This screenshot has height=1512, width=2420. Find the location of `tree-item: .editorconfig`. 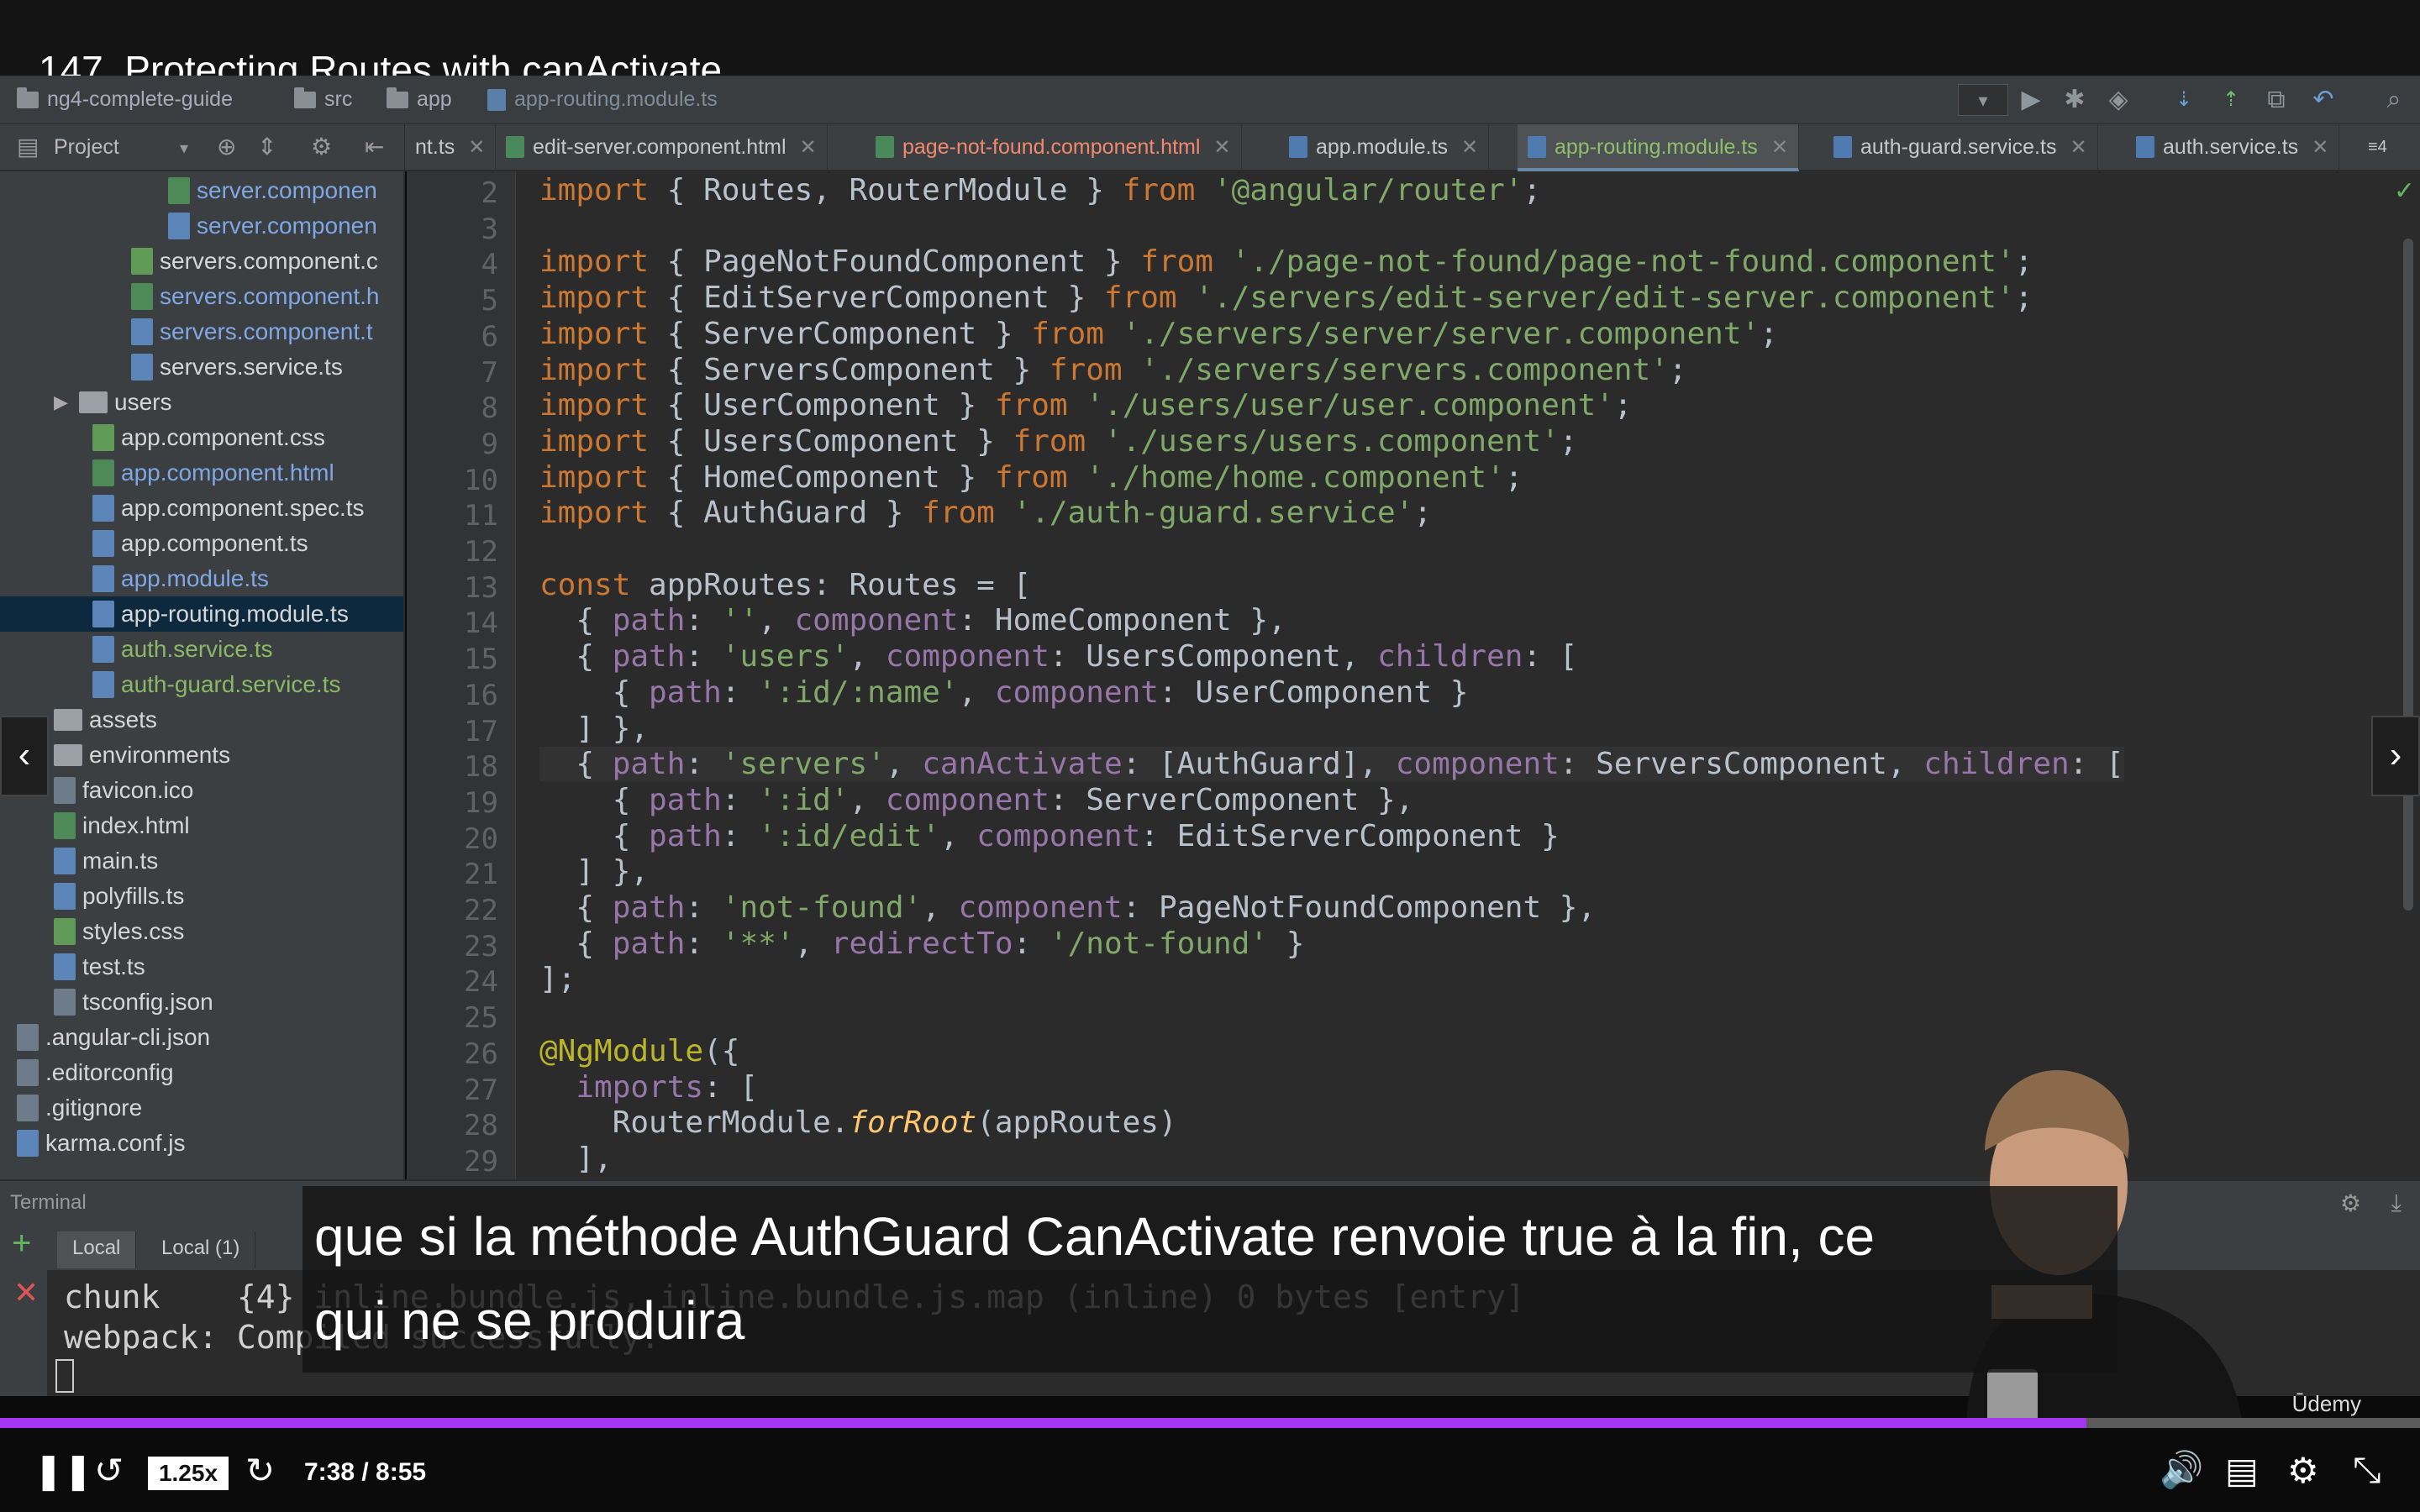

tree-item: .editorconfig is located at coordinates (96, 1072).